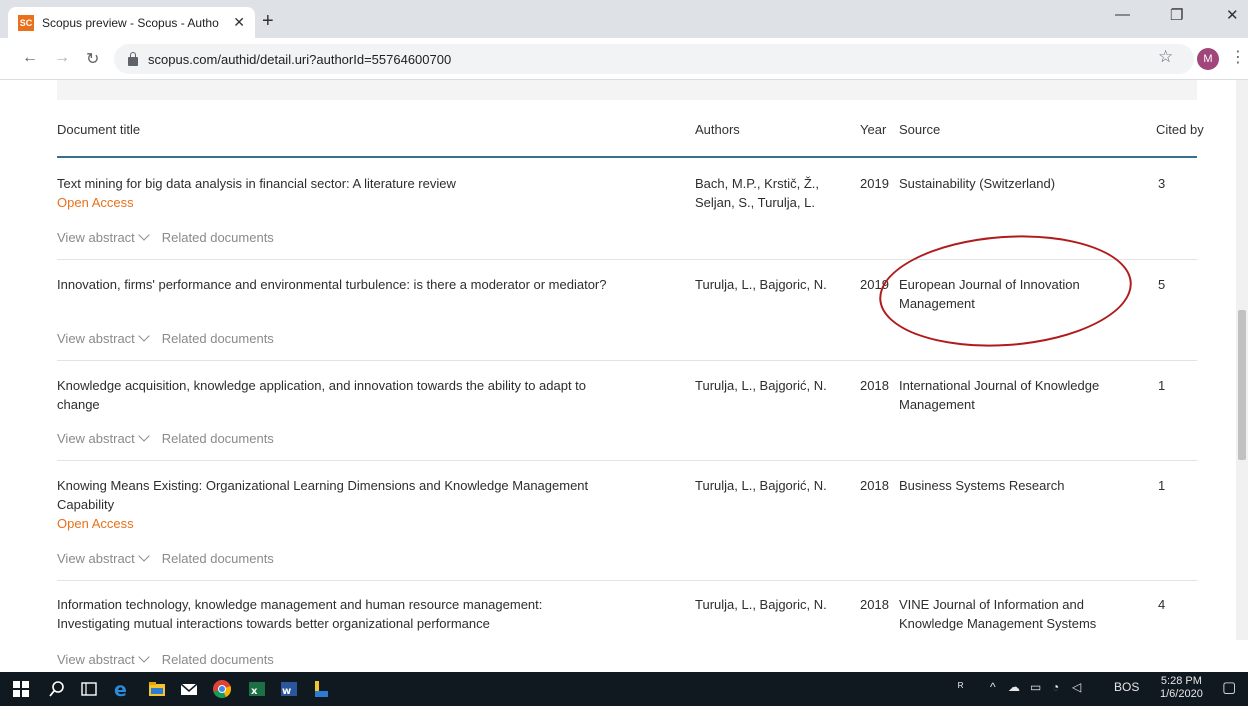  I want to click on back-icon: ←, so click(30, 58).